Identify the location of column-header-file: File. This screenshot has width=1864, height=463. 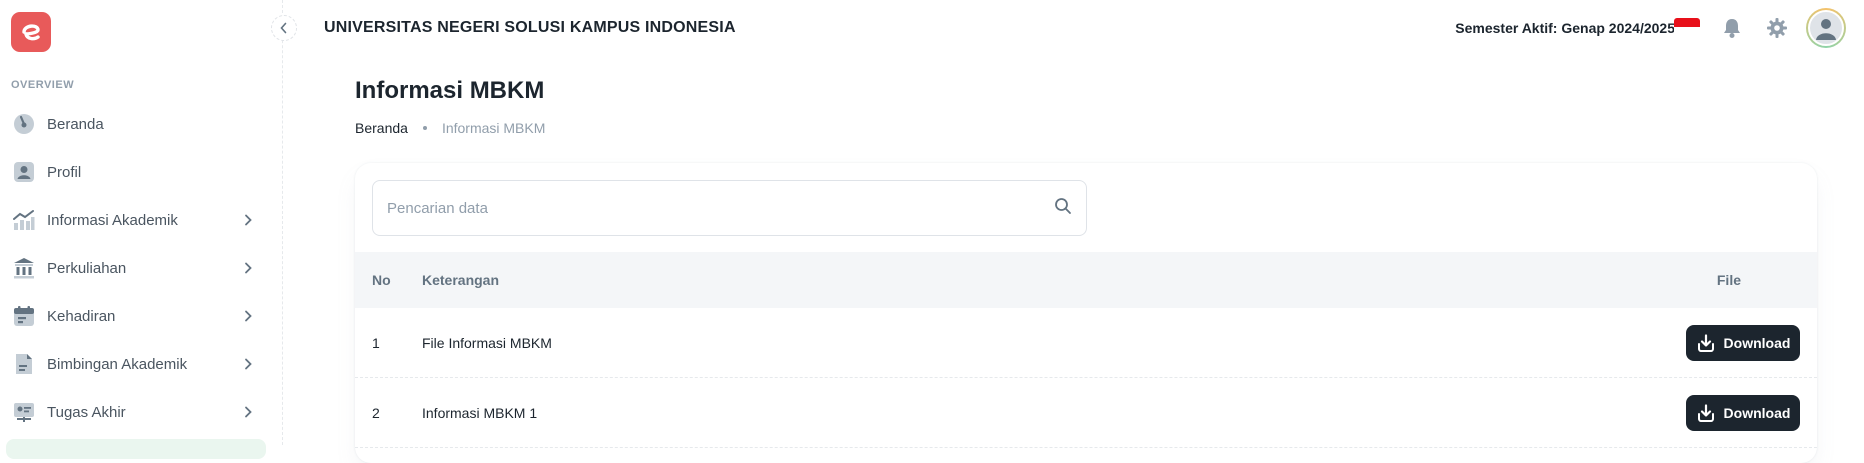
(1728, 280).